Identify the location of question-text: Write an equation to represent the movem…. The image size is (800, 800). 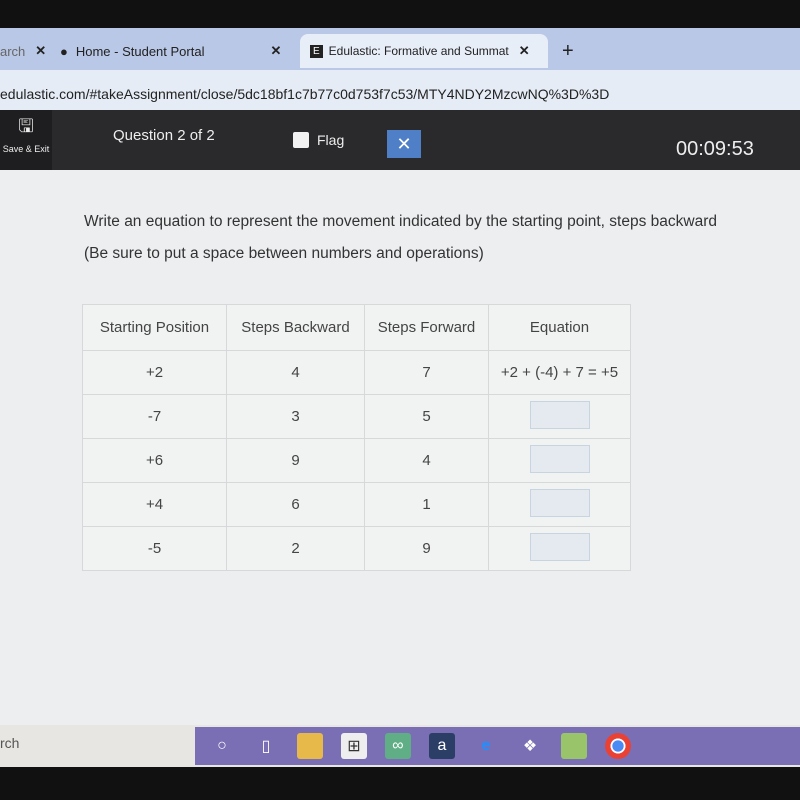
(400, 237).